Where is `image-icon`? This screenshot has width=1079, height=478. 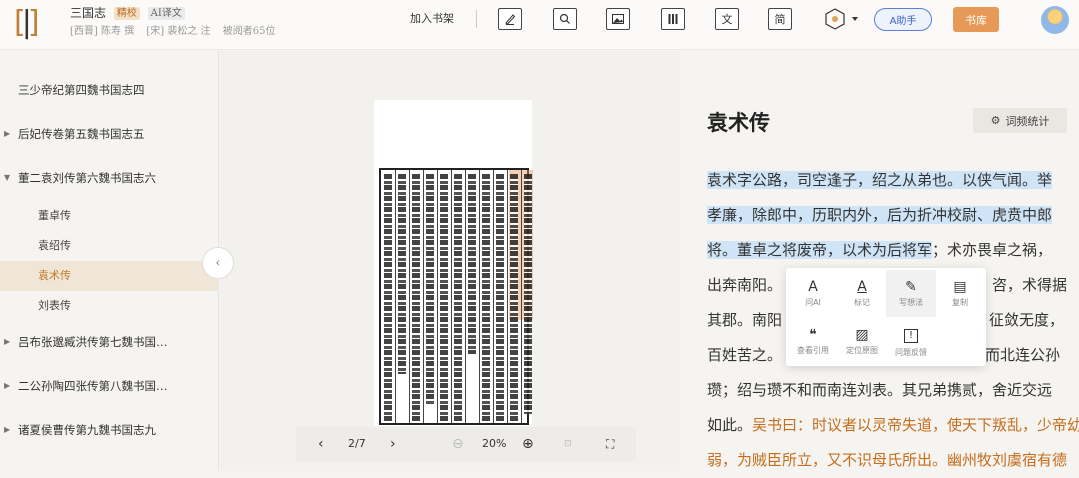 image-icon is located at coordinates (618, 19).